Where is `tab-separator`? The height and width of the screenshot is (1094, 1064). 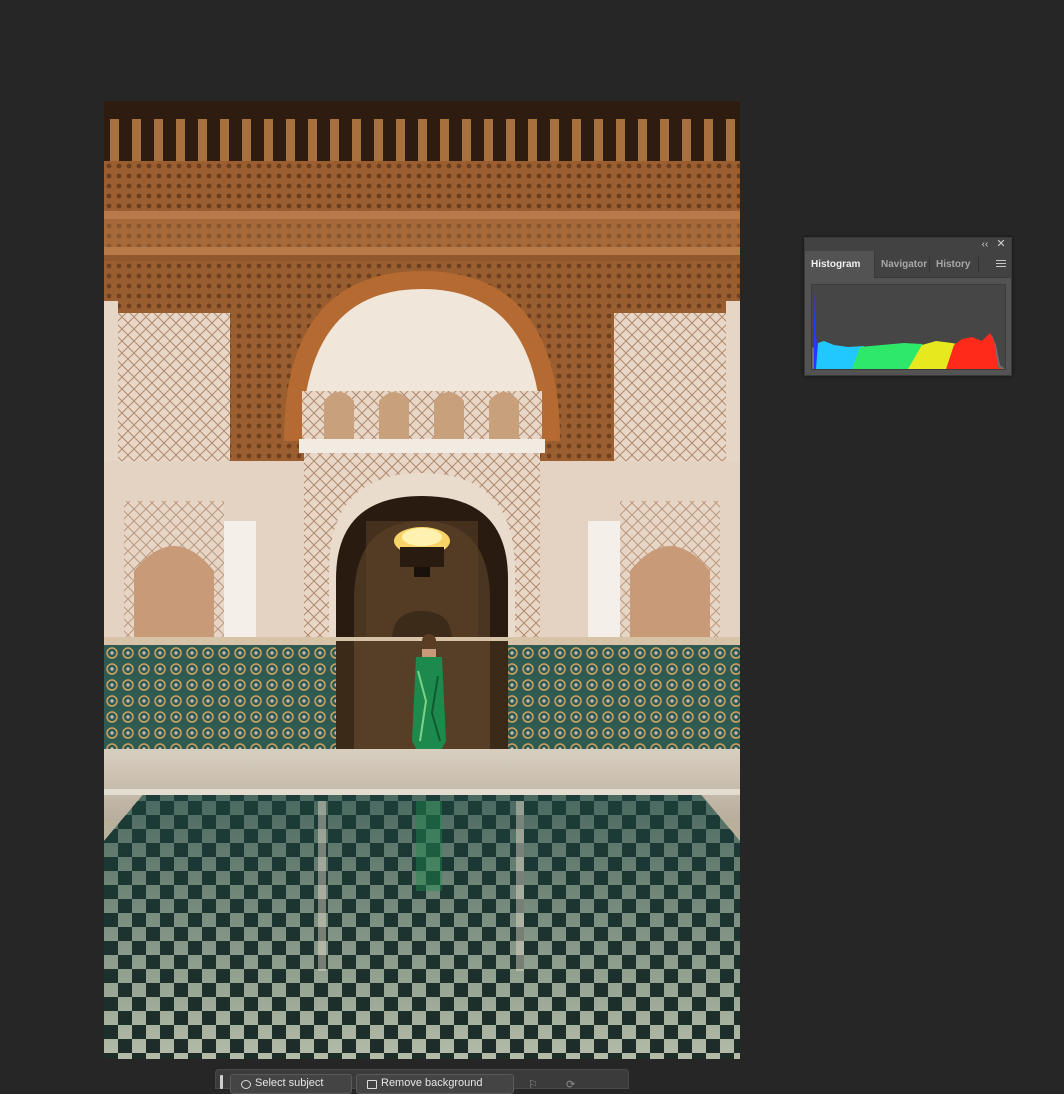 tab-separator is located at coordinates (978, 264).